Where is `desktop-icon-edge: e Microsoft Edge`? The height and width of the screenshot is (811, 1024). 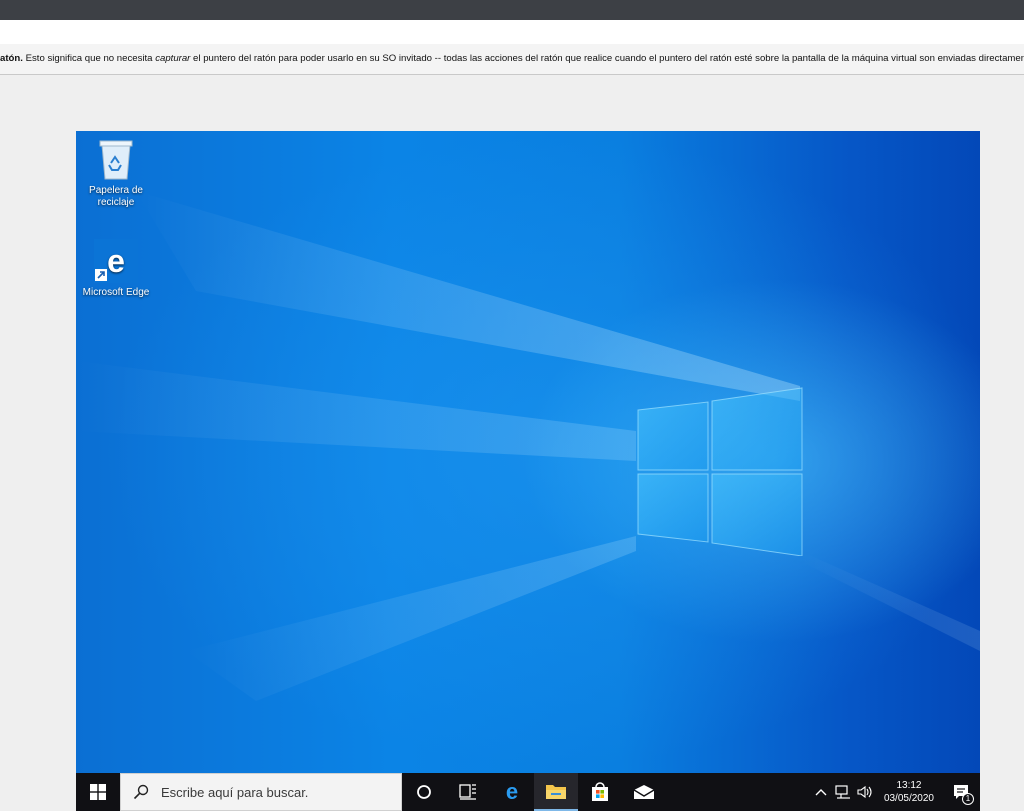
desktop-icon-edge: e Microsoft Edge is located at coordinates (116, 269).